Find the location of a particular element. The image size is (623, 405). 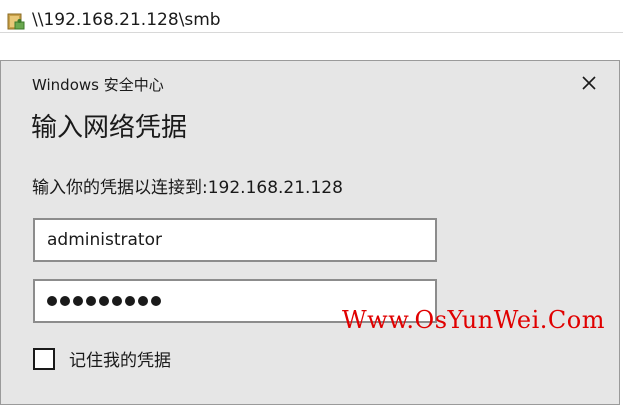

explorer-address-bar: \\192.168.21.128\smb is located at coordinates (311, 19).